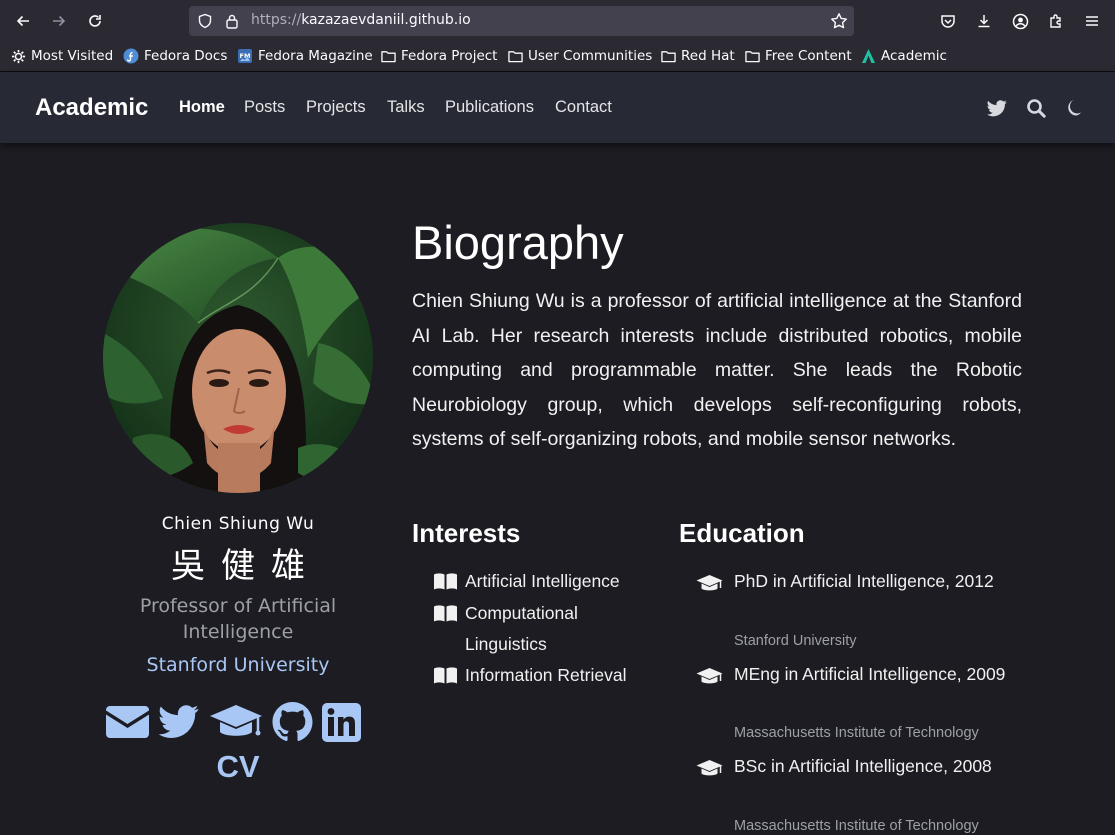 The image size is (1115, 835). I want to click on avatar, so click(238, 358).